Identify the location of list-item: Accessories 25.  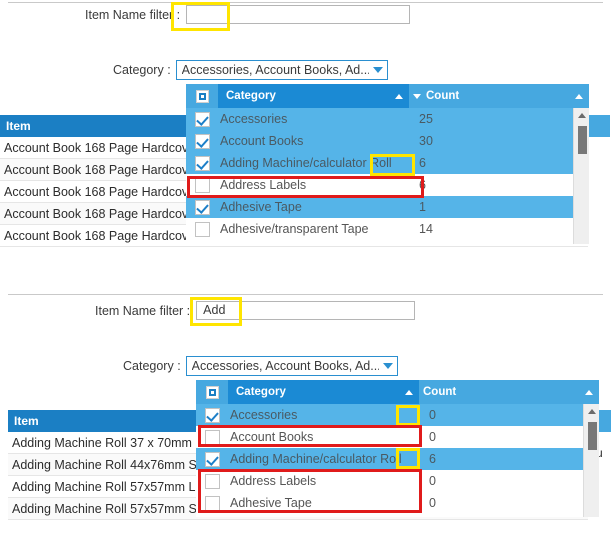
(387, 119).